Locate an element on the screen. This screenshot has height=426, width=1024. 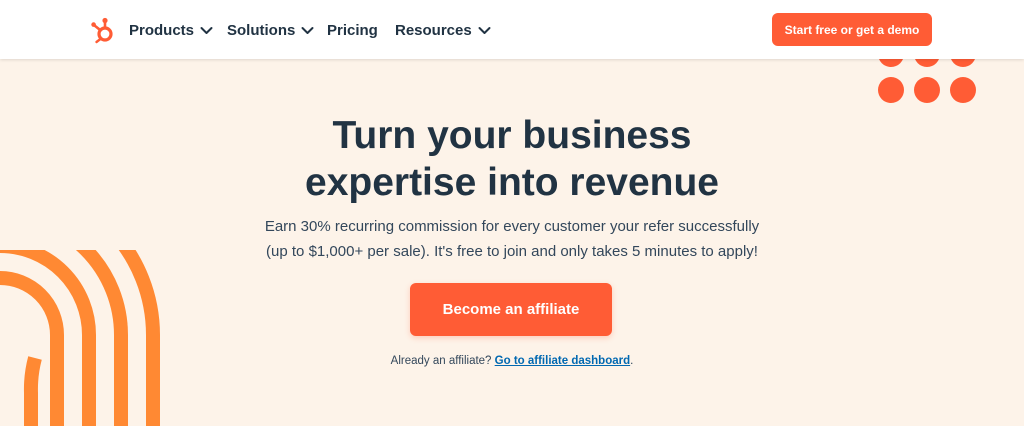
footnote-suffix: . is located at coordinates (632, 361).